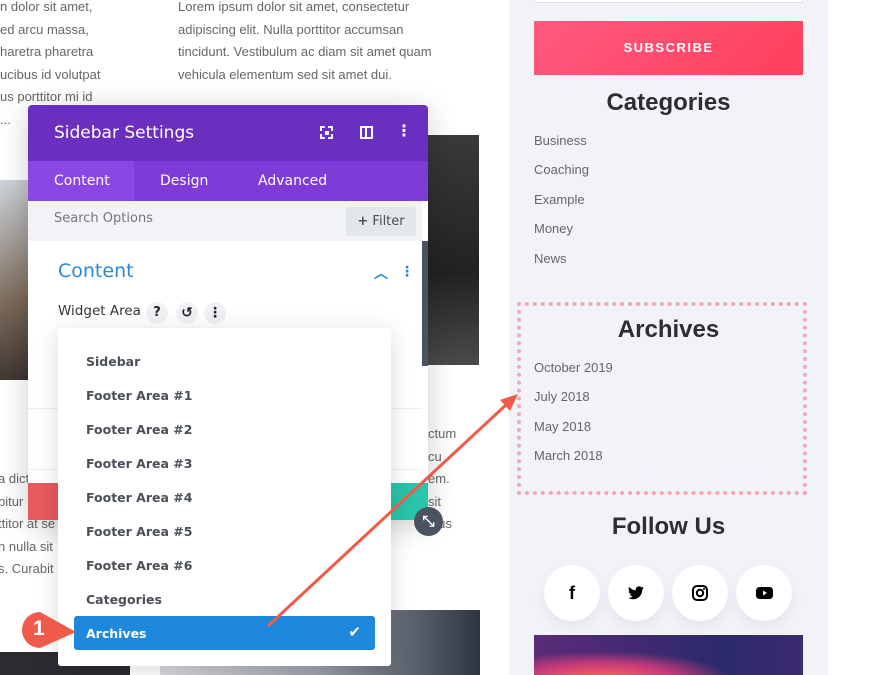 The image size is (880, 675). Describe the element at coordinates (39, 628) in the screenshot. I see `step-number: 1` at that location.